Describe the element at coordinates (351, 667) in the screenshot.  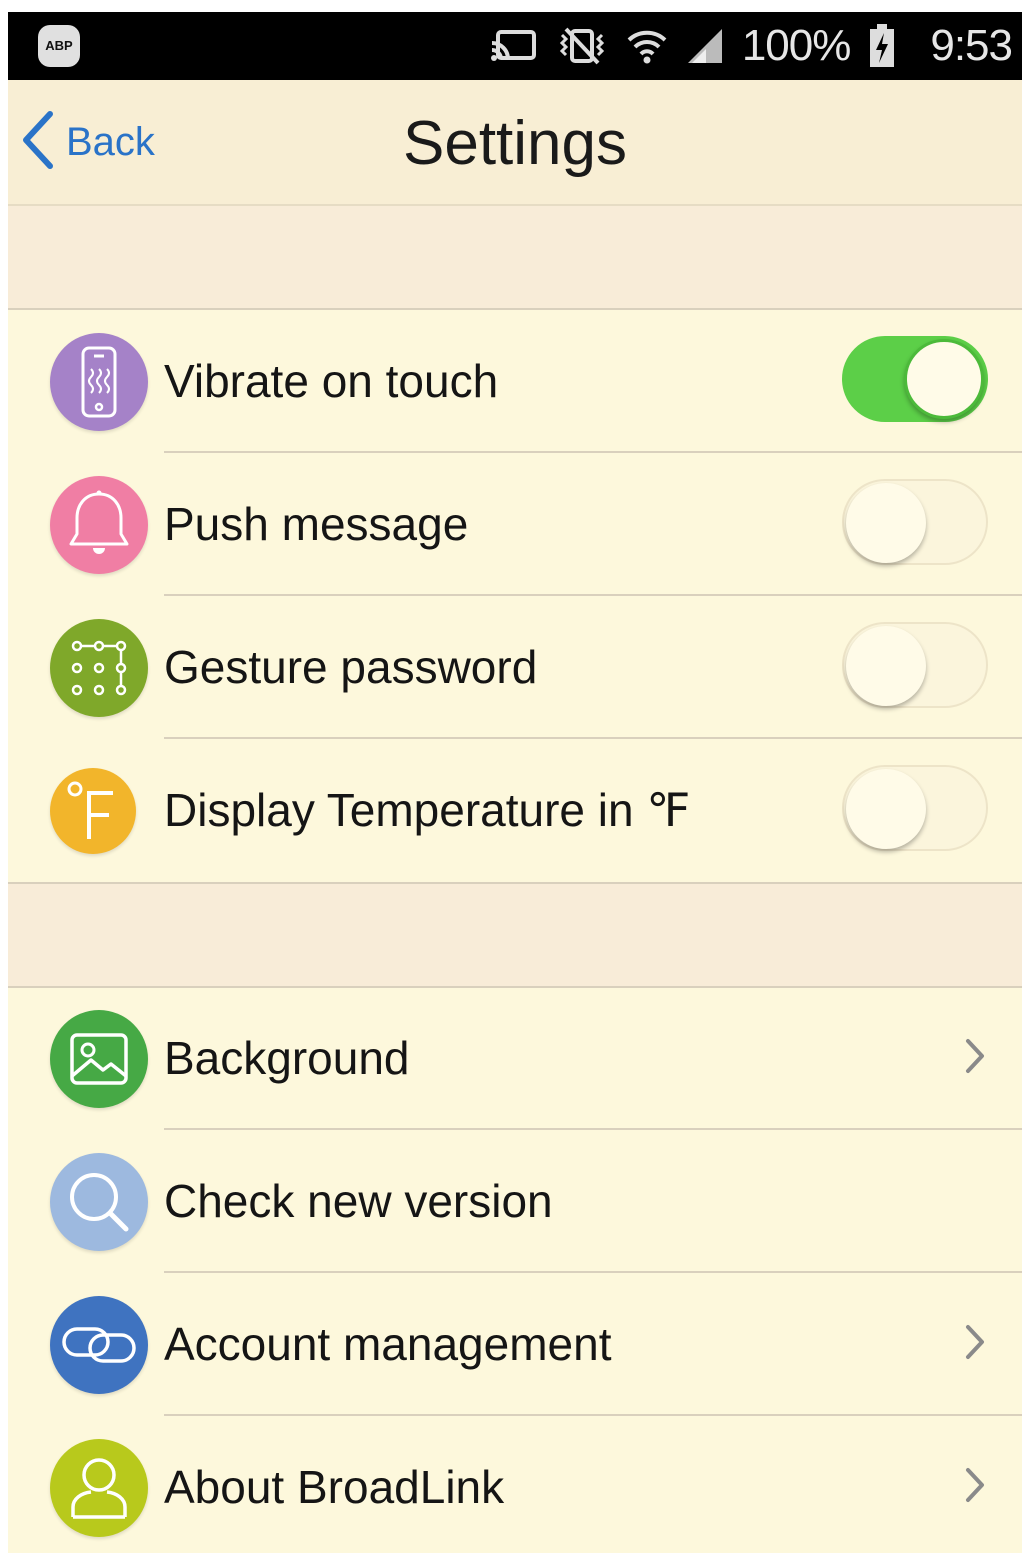
I see `setting-label: Gesture password` at that location.